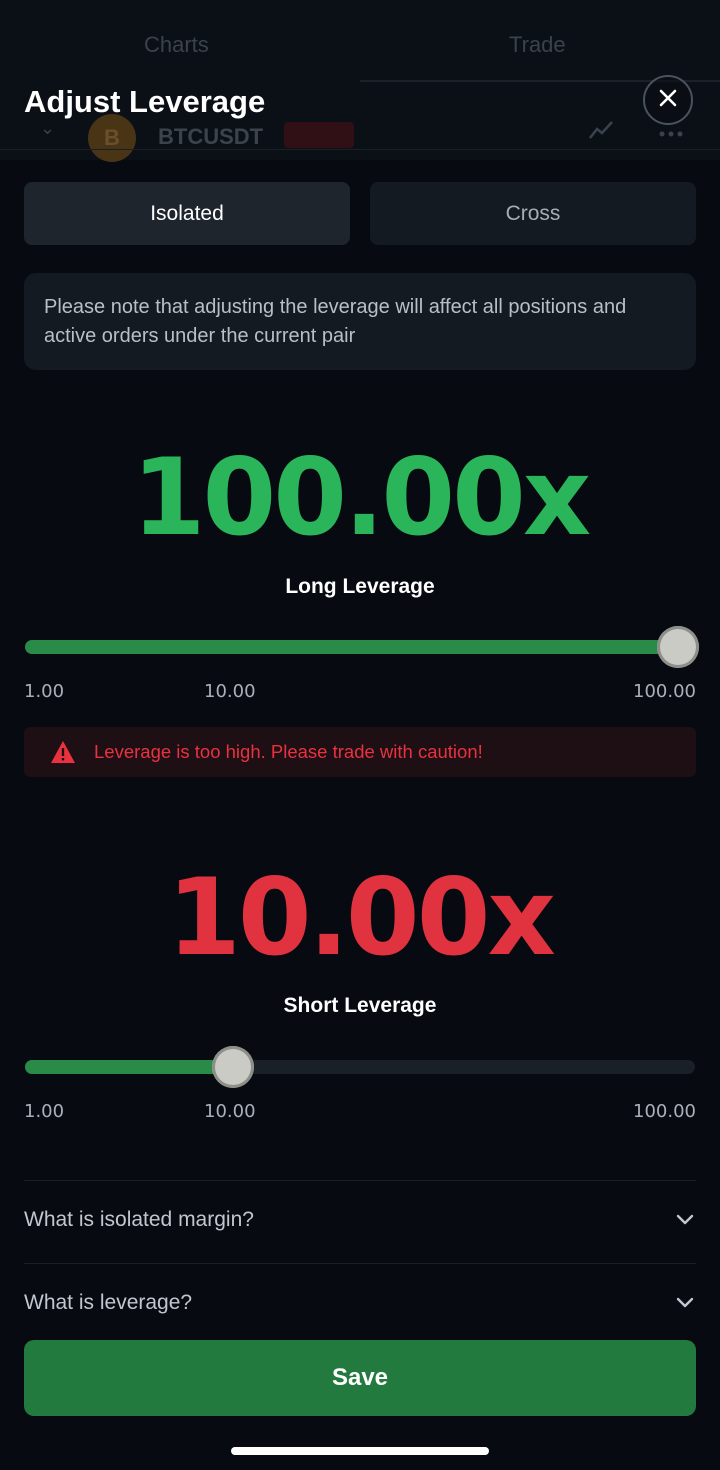  What do you see at coordinates (108, 1302) in the screenshot?
I see `faq-question: What is leverage?` at bounding box center [108, 1302].